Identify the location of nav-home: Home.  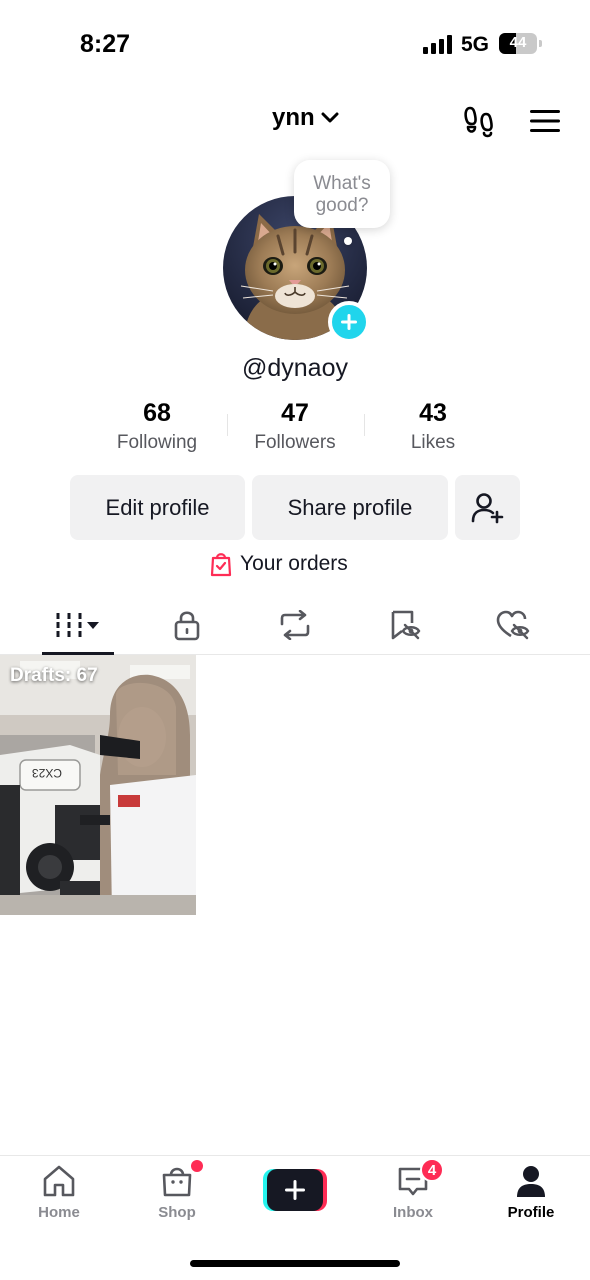
(59, 1196).